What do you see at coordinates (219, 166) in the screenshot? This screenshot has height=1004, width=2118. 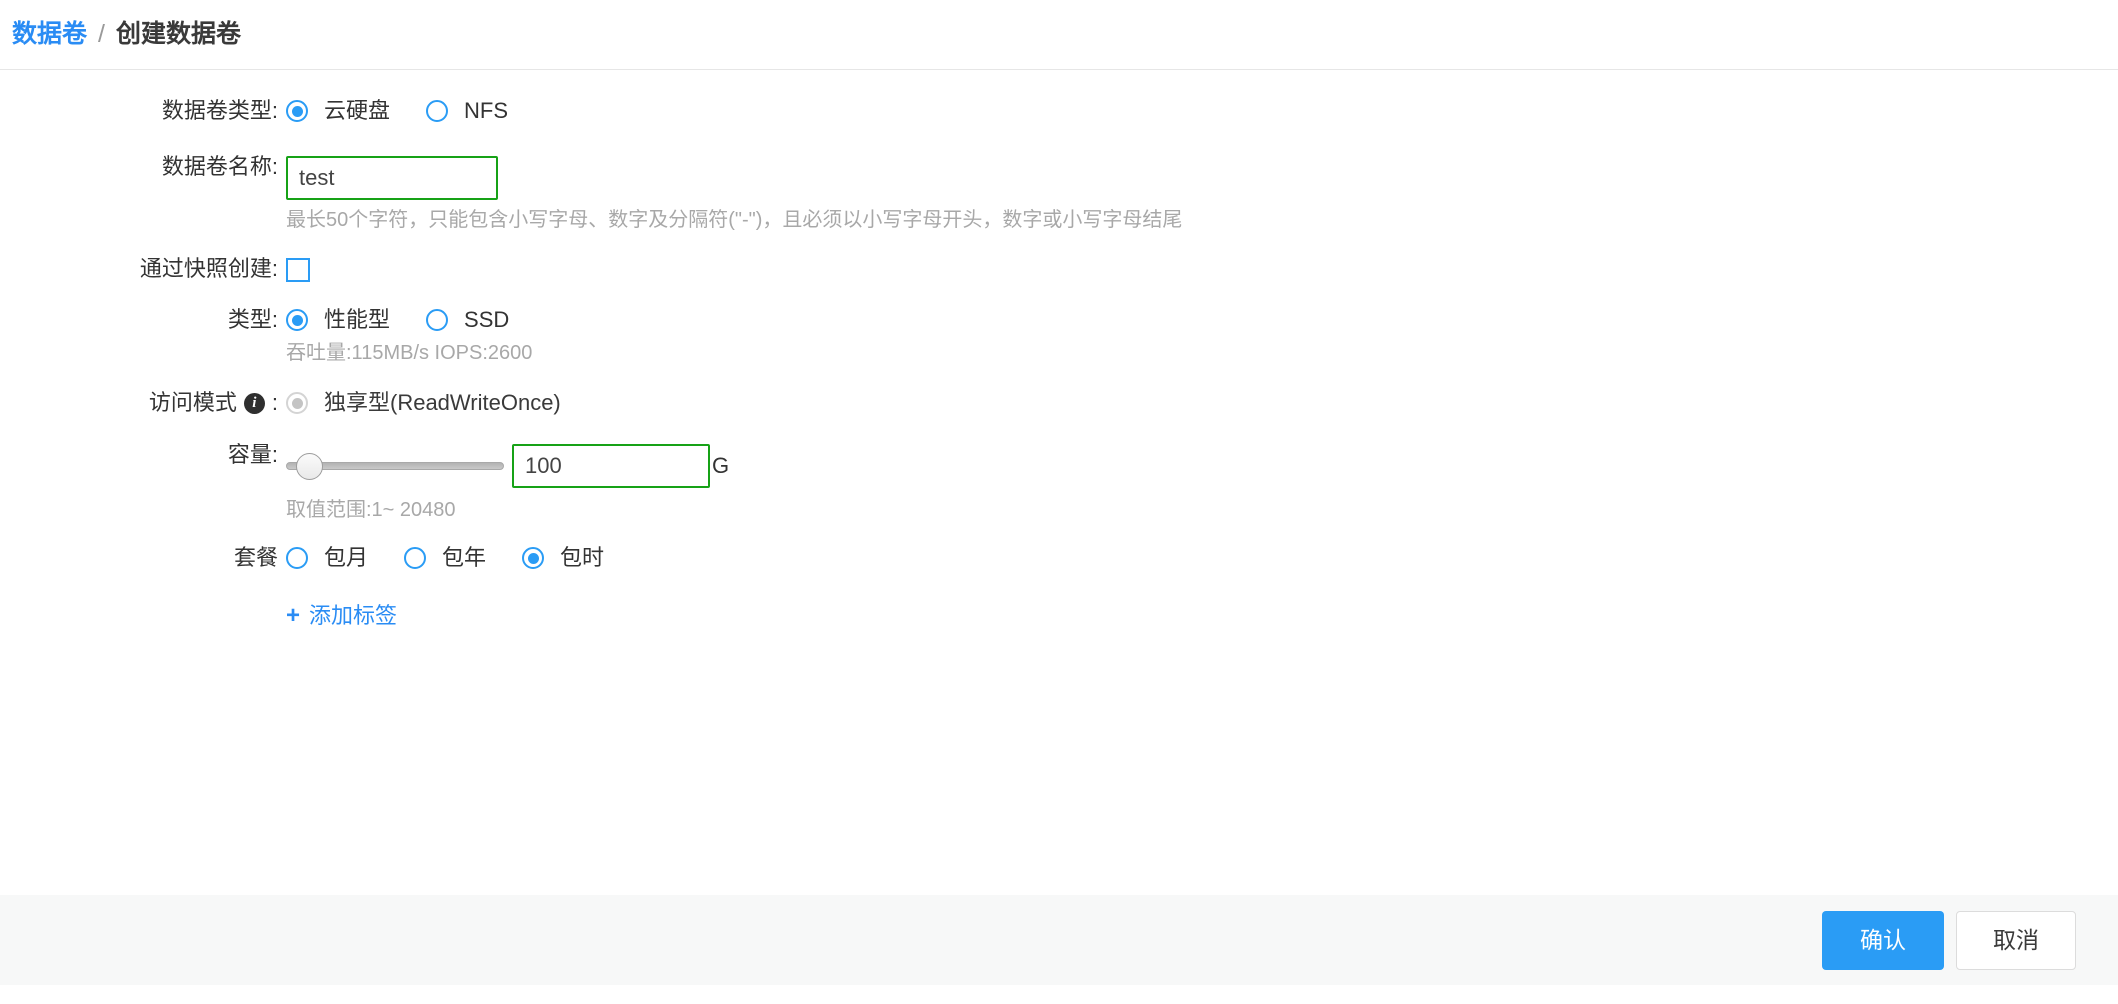 I see `label-volume-name: 数据卷名称:` at bounding box center [219, 166].